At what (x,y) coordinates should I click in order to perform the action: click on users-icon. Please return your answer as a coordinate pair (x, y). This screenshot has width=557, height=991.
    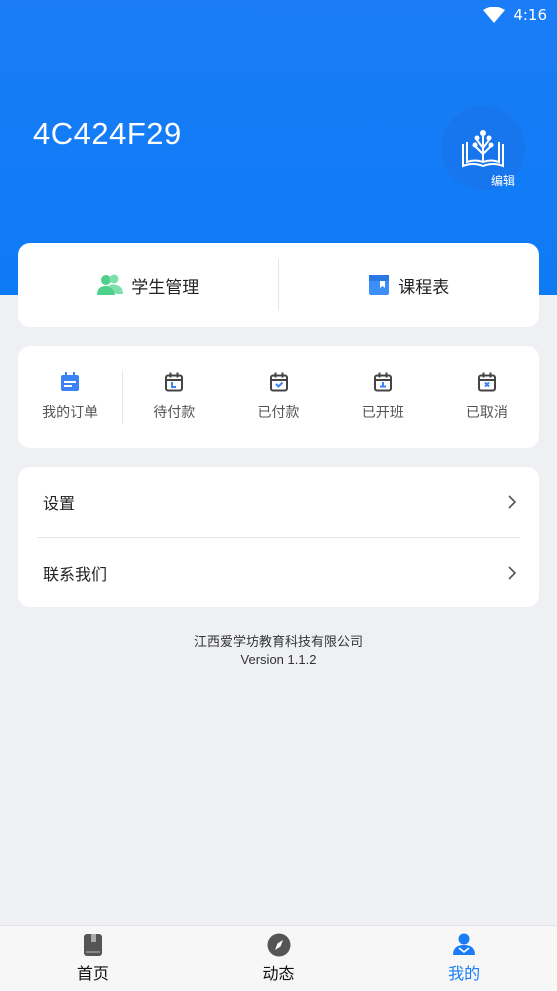
    Looking at the image, I should click on (110, 284).